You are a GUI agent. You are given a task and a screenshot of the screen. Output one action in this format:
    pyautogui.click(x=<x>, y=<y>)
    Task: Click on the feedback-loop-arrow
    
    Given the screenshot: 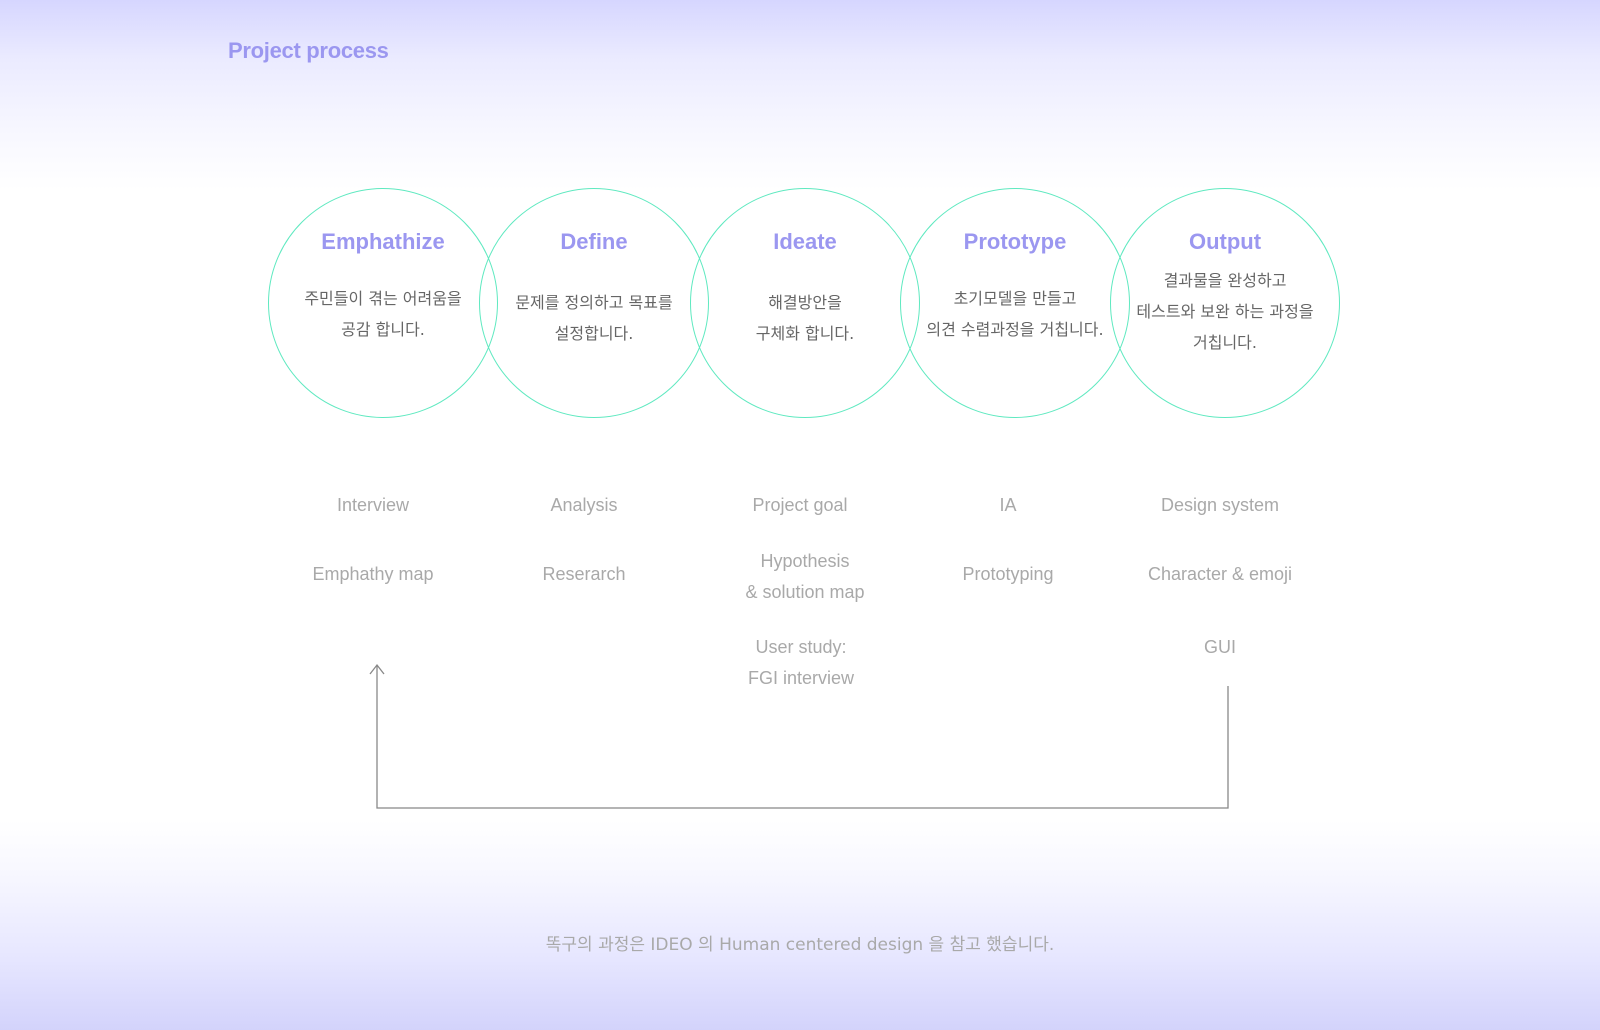 What is the action you would take?
    pyautogui.click(x=799, y=736)
    